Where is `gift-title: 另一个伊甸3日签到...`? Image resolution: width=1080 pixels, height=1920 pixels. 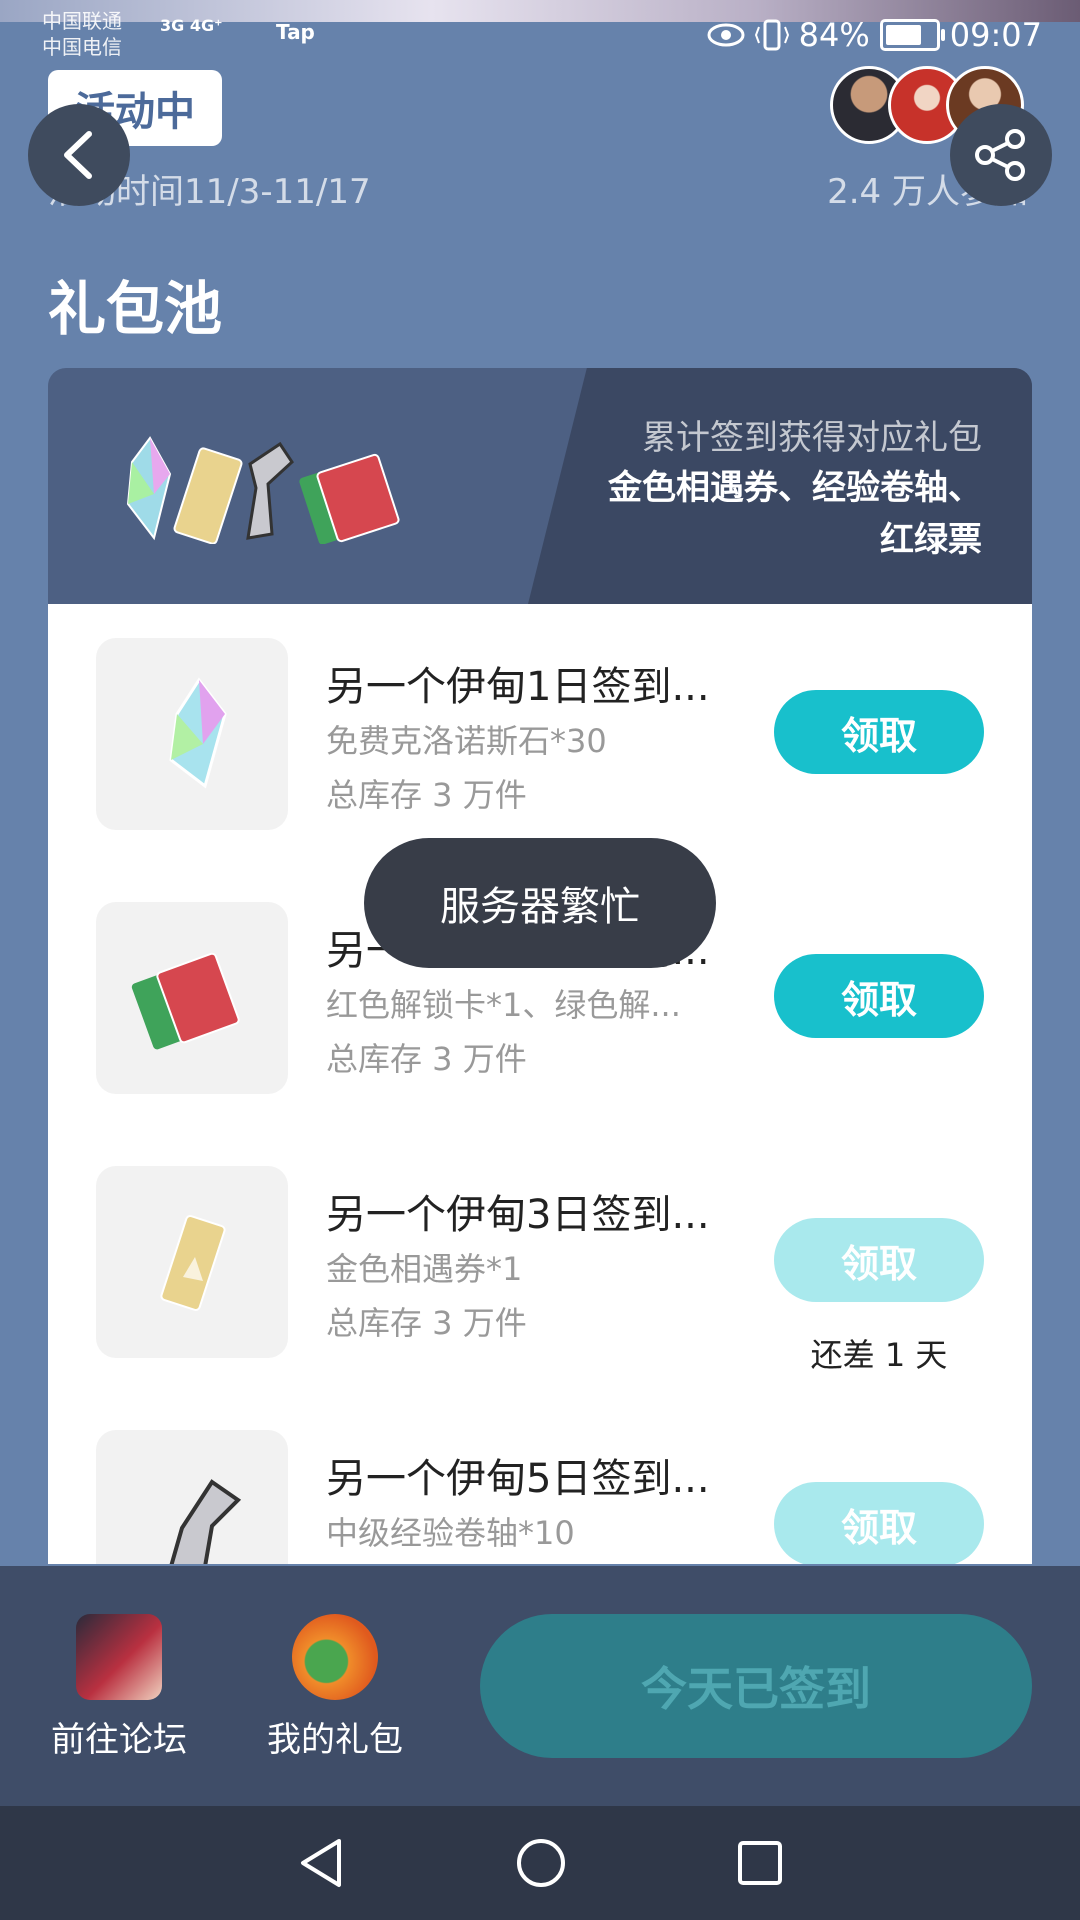 gift-title: 另一个伊甸3日签到... is located at coordinates (518, 1215).